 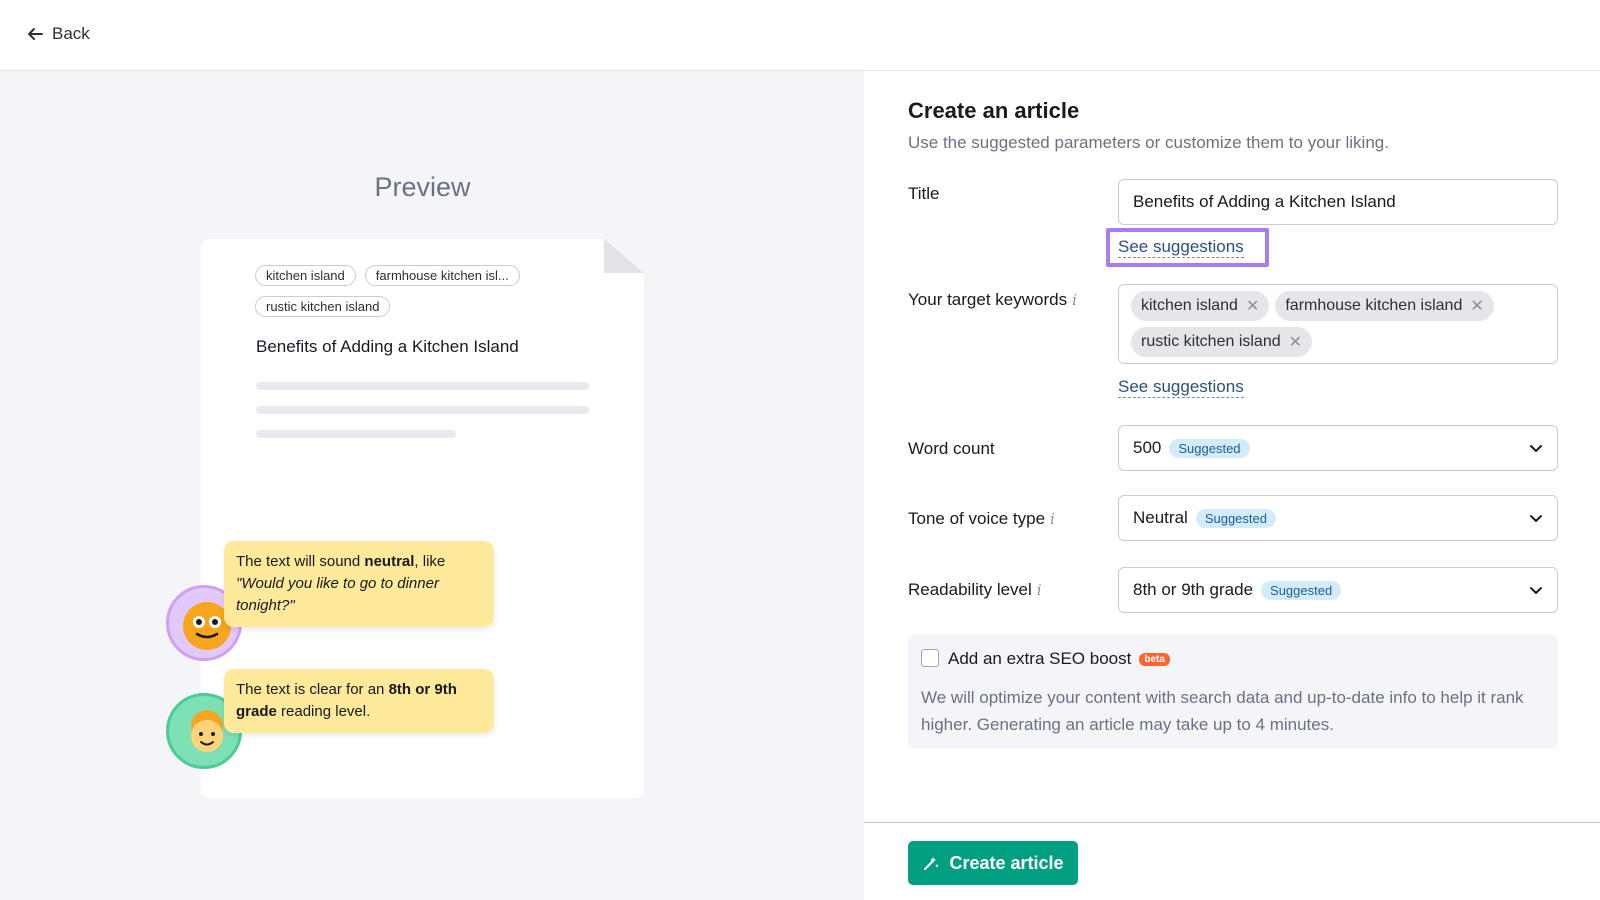 I want to click on keyword-tag: rustic kitchen island ✕, so click(x=1222, y=342).